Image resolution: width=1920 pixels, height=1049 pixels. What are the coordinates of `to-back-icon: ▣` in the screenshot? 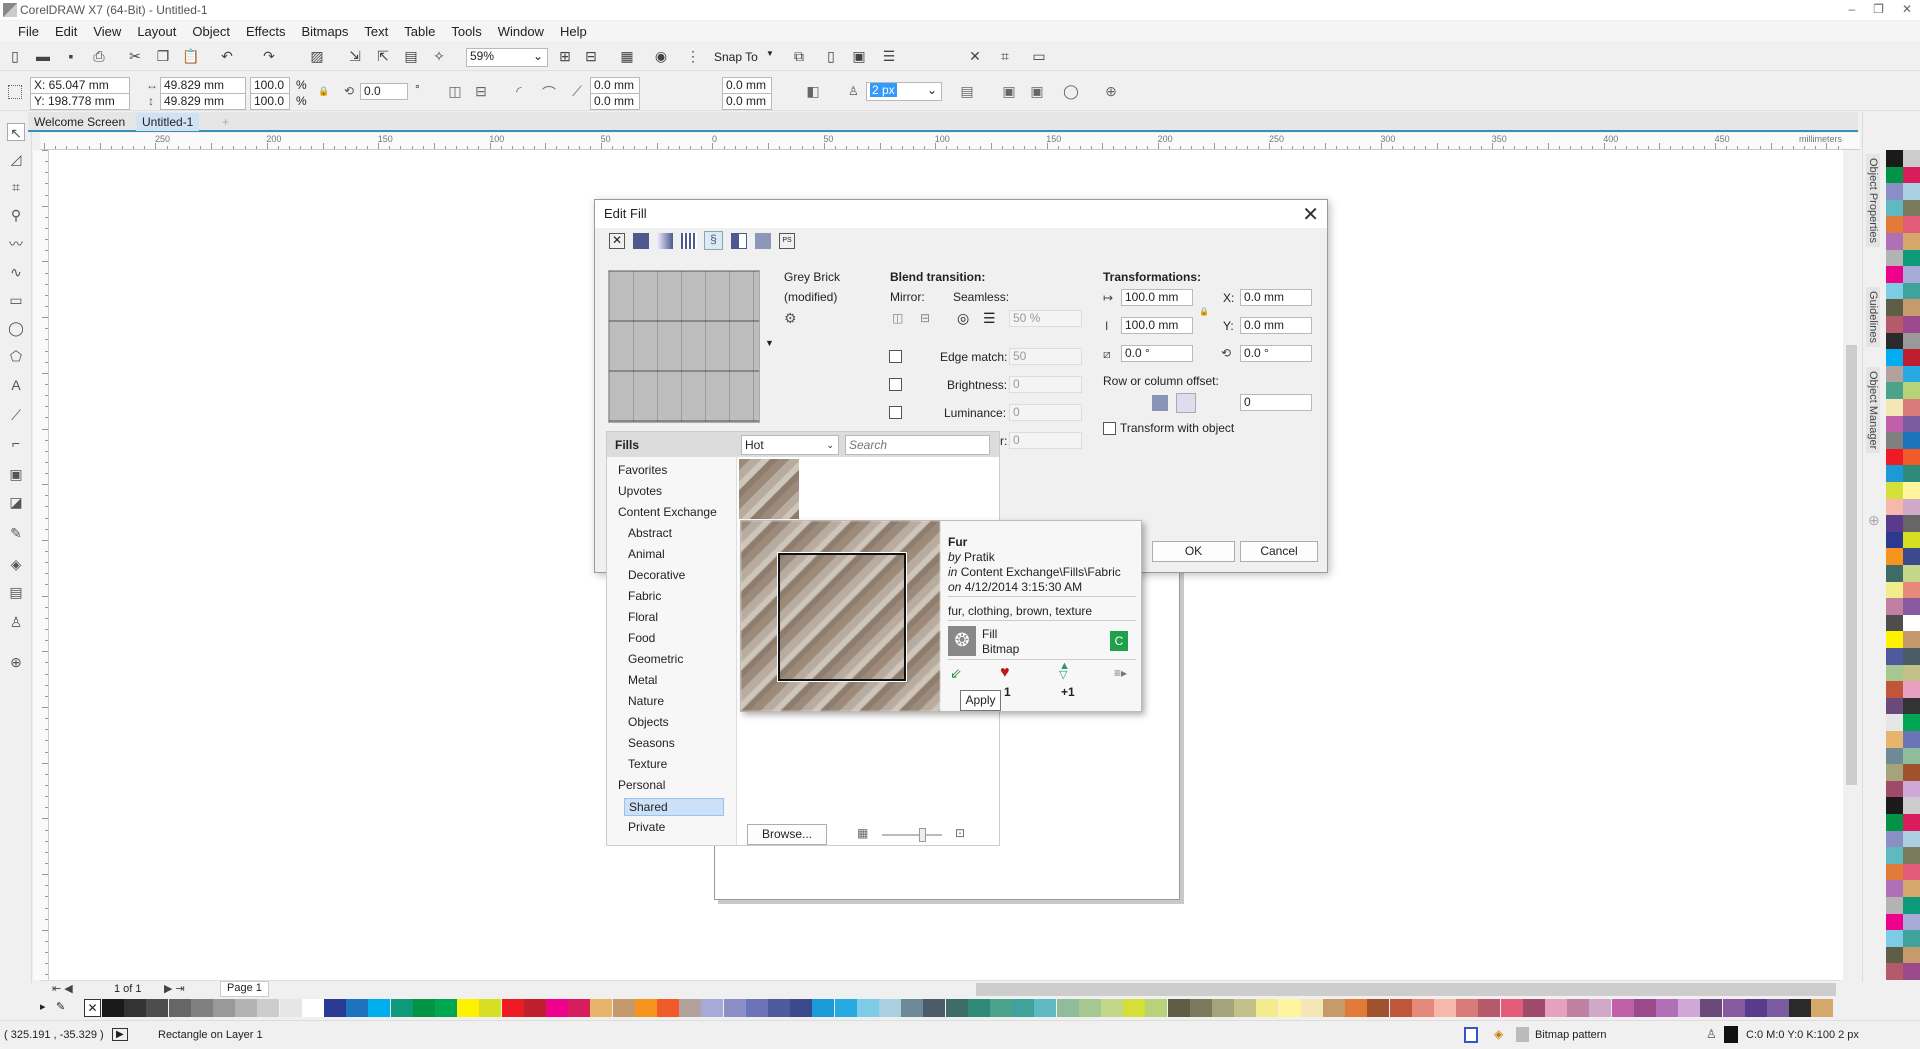 It's located at (1037, 92).